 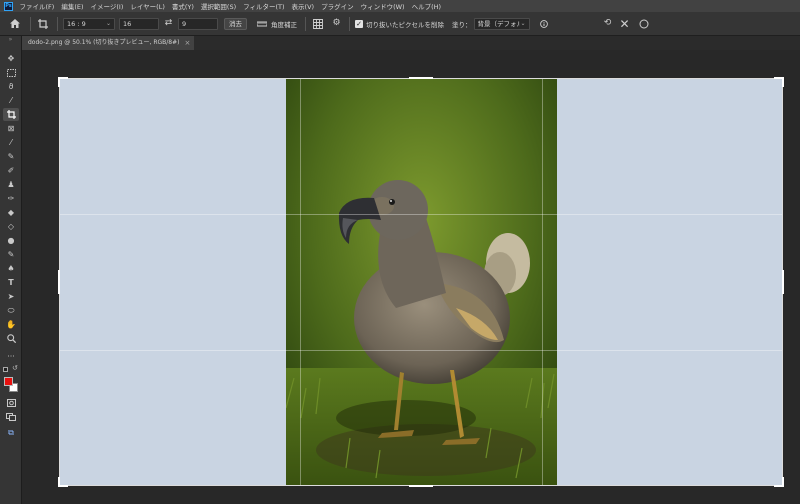 What do you see at coordinates (544, 23) in the screenshot?
I see `info-icon` at bounding box center [544, 23].